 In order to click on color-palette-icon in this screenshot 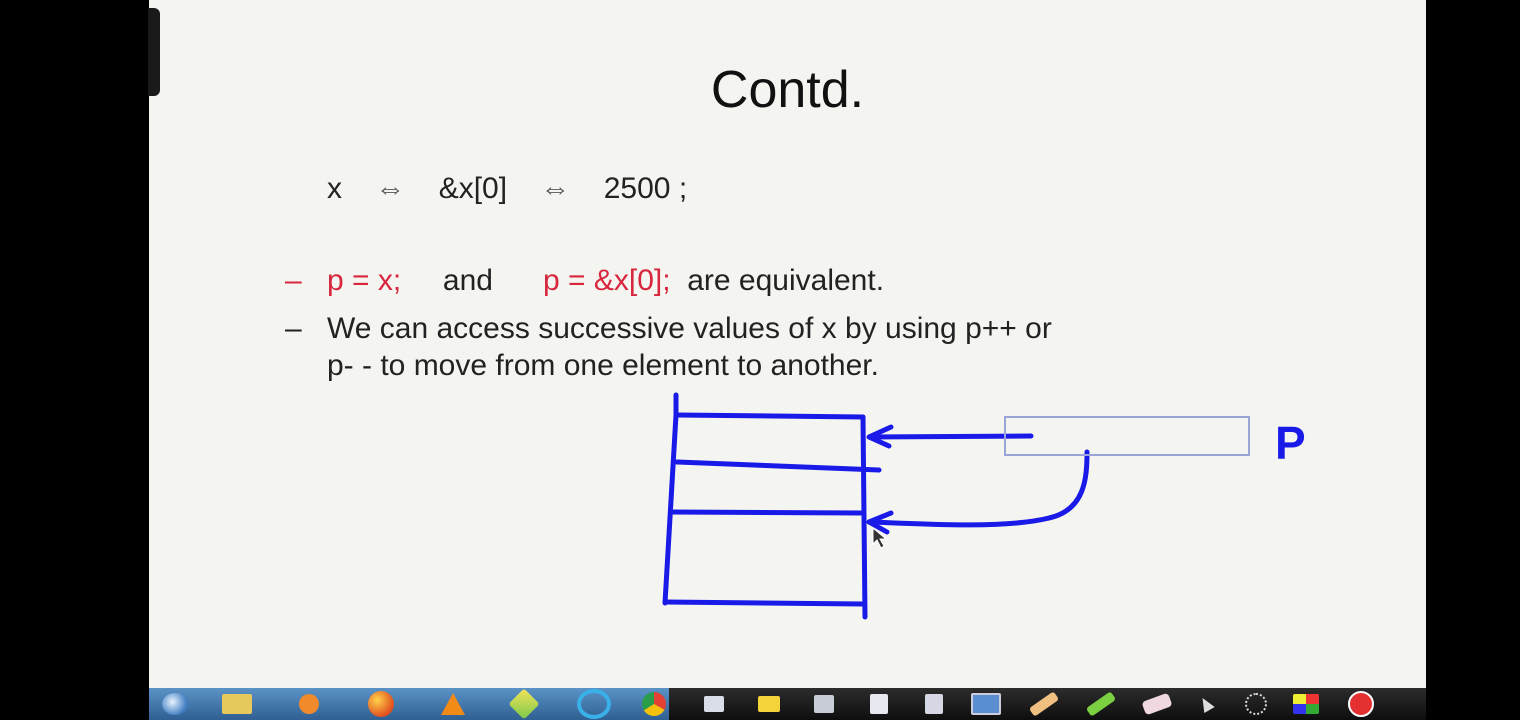, I will do `click(1306, 704)`.